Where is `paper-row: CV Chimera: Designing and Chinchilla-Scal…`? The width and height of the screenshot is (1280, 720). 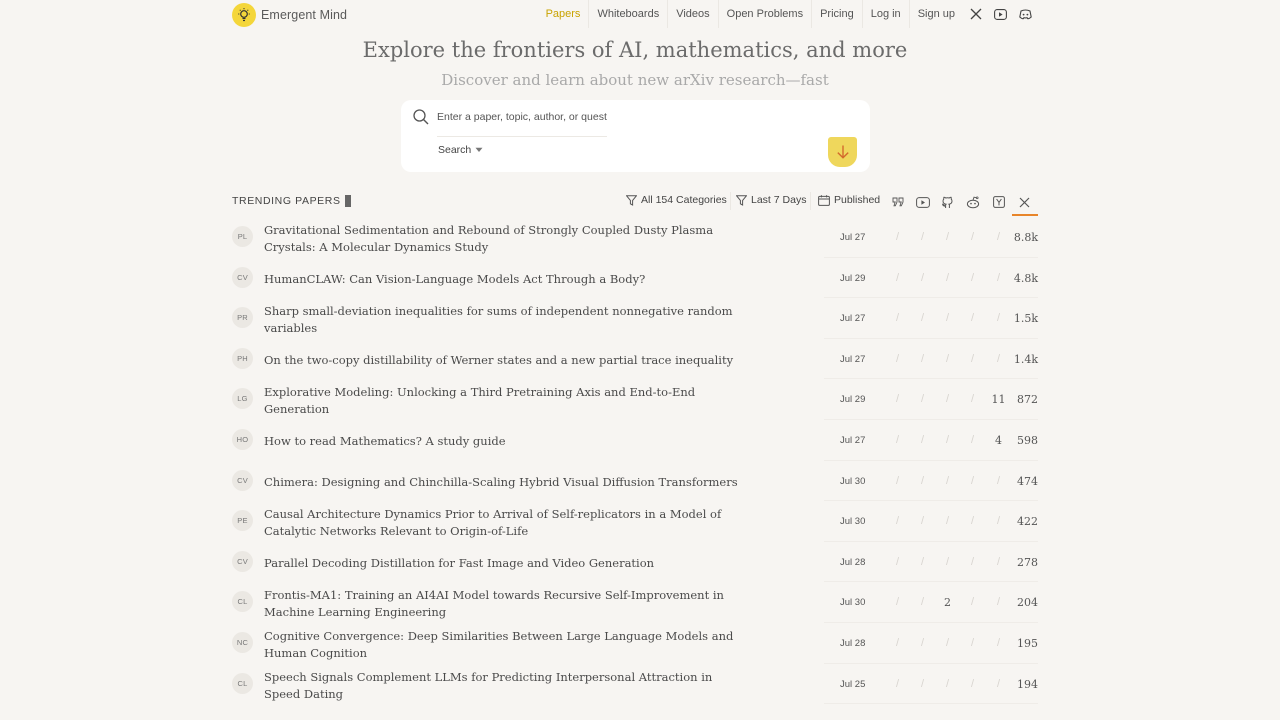
paper-row: CV Chimera: Designing and Chinchilla-Scal… is located at coordinates (635, 481).